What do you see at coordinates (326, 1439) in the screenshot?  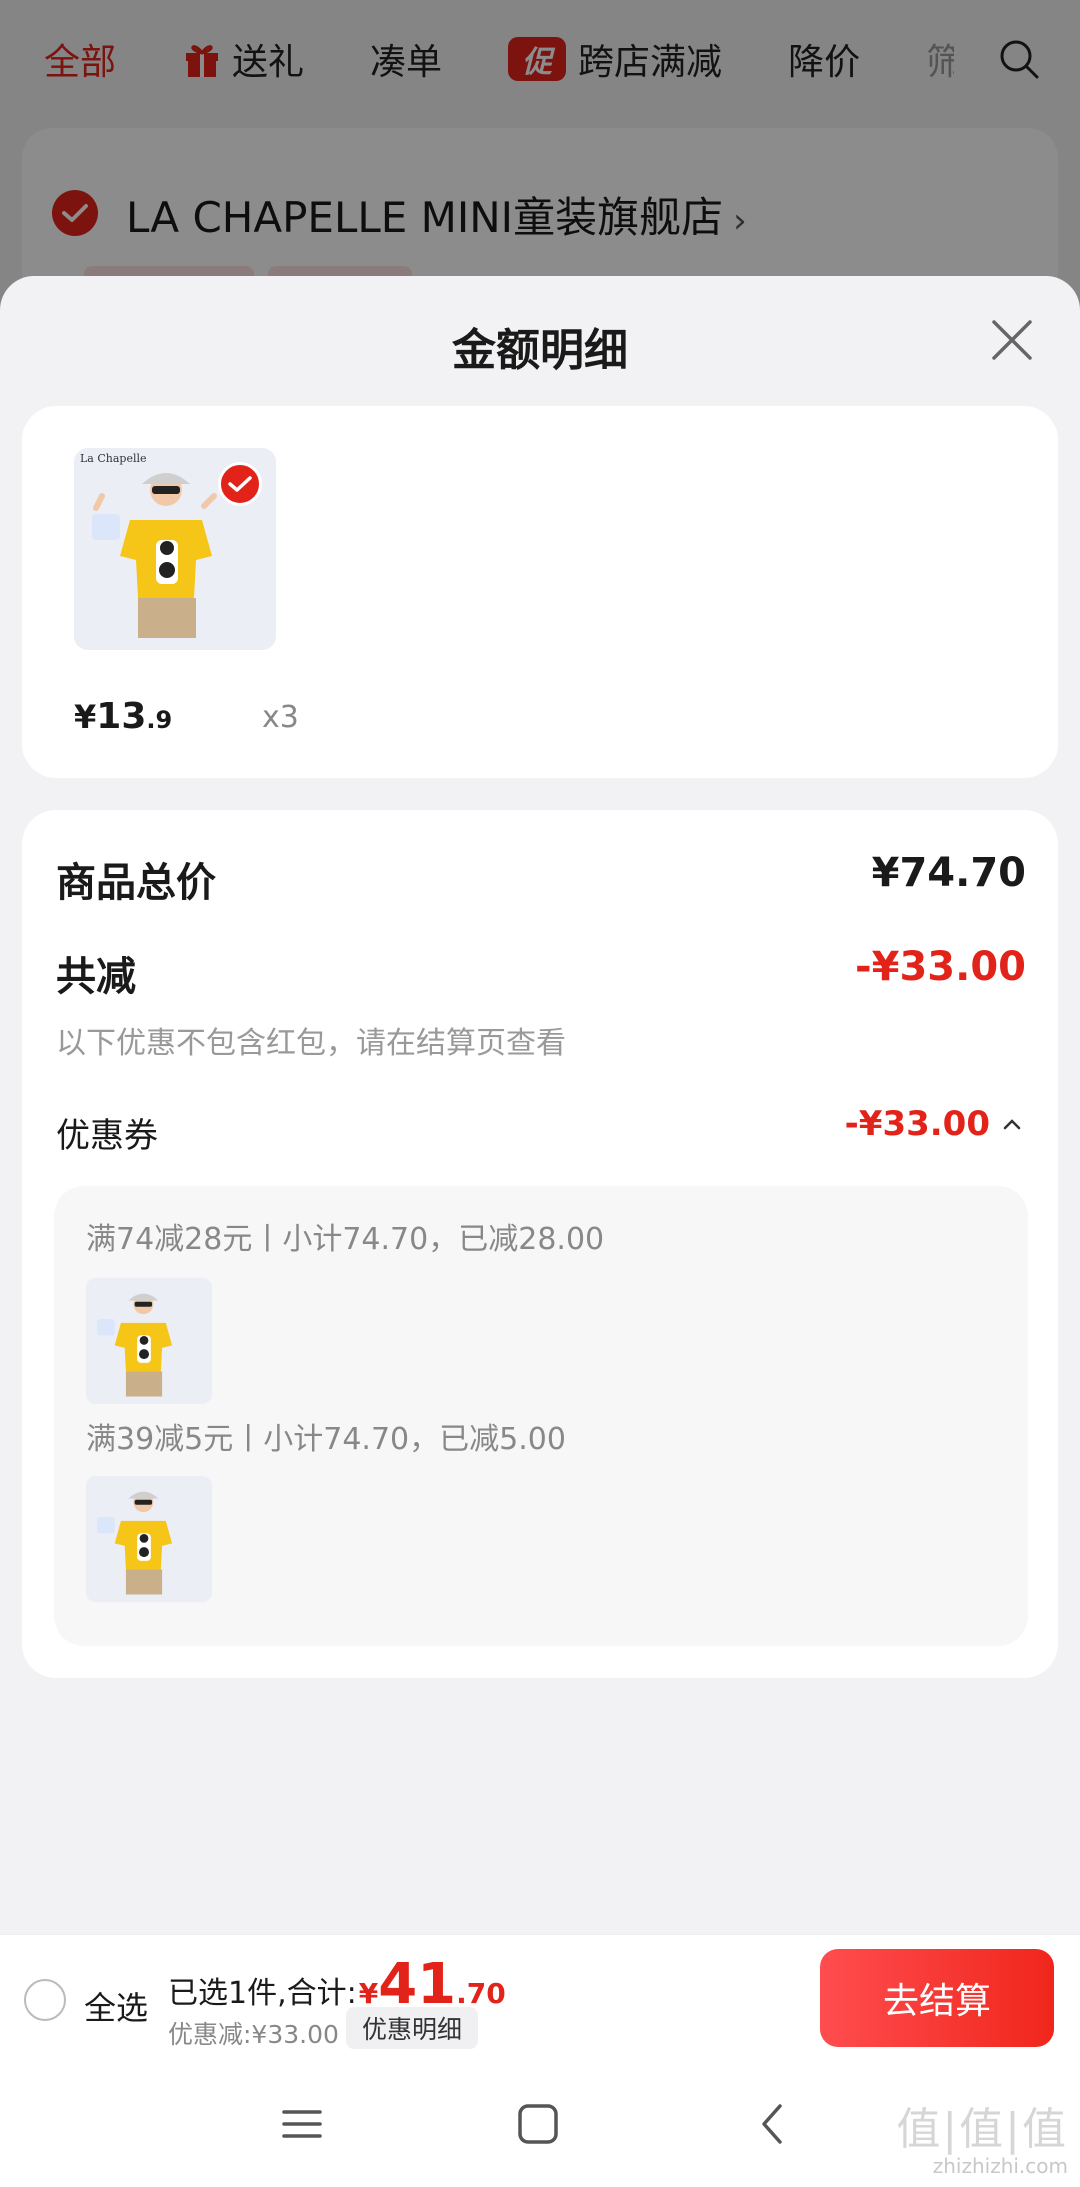 I see `coupon-rule-line: 满39减5元丨小计74.70，已减5.00` at bounding box center [326, 1439].